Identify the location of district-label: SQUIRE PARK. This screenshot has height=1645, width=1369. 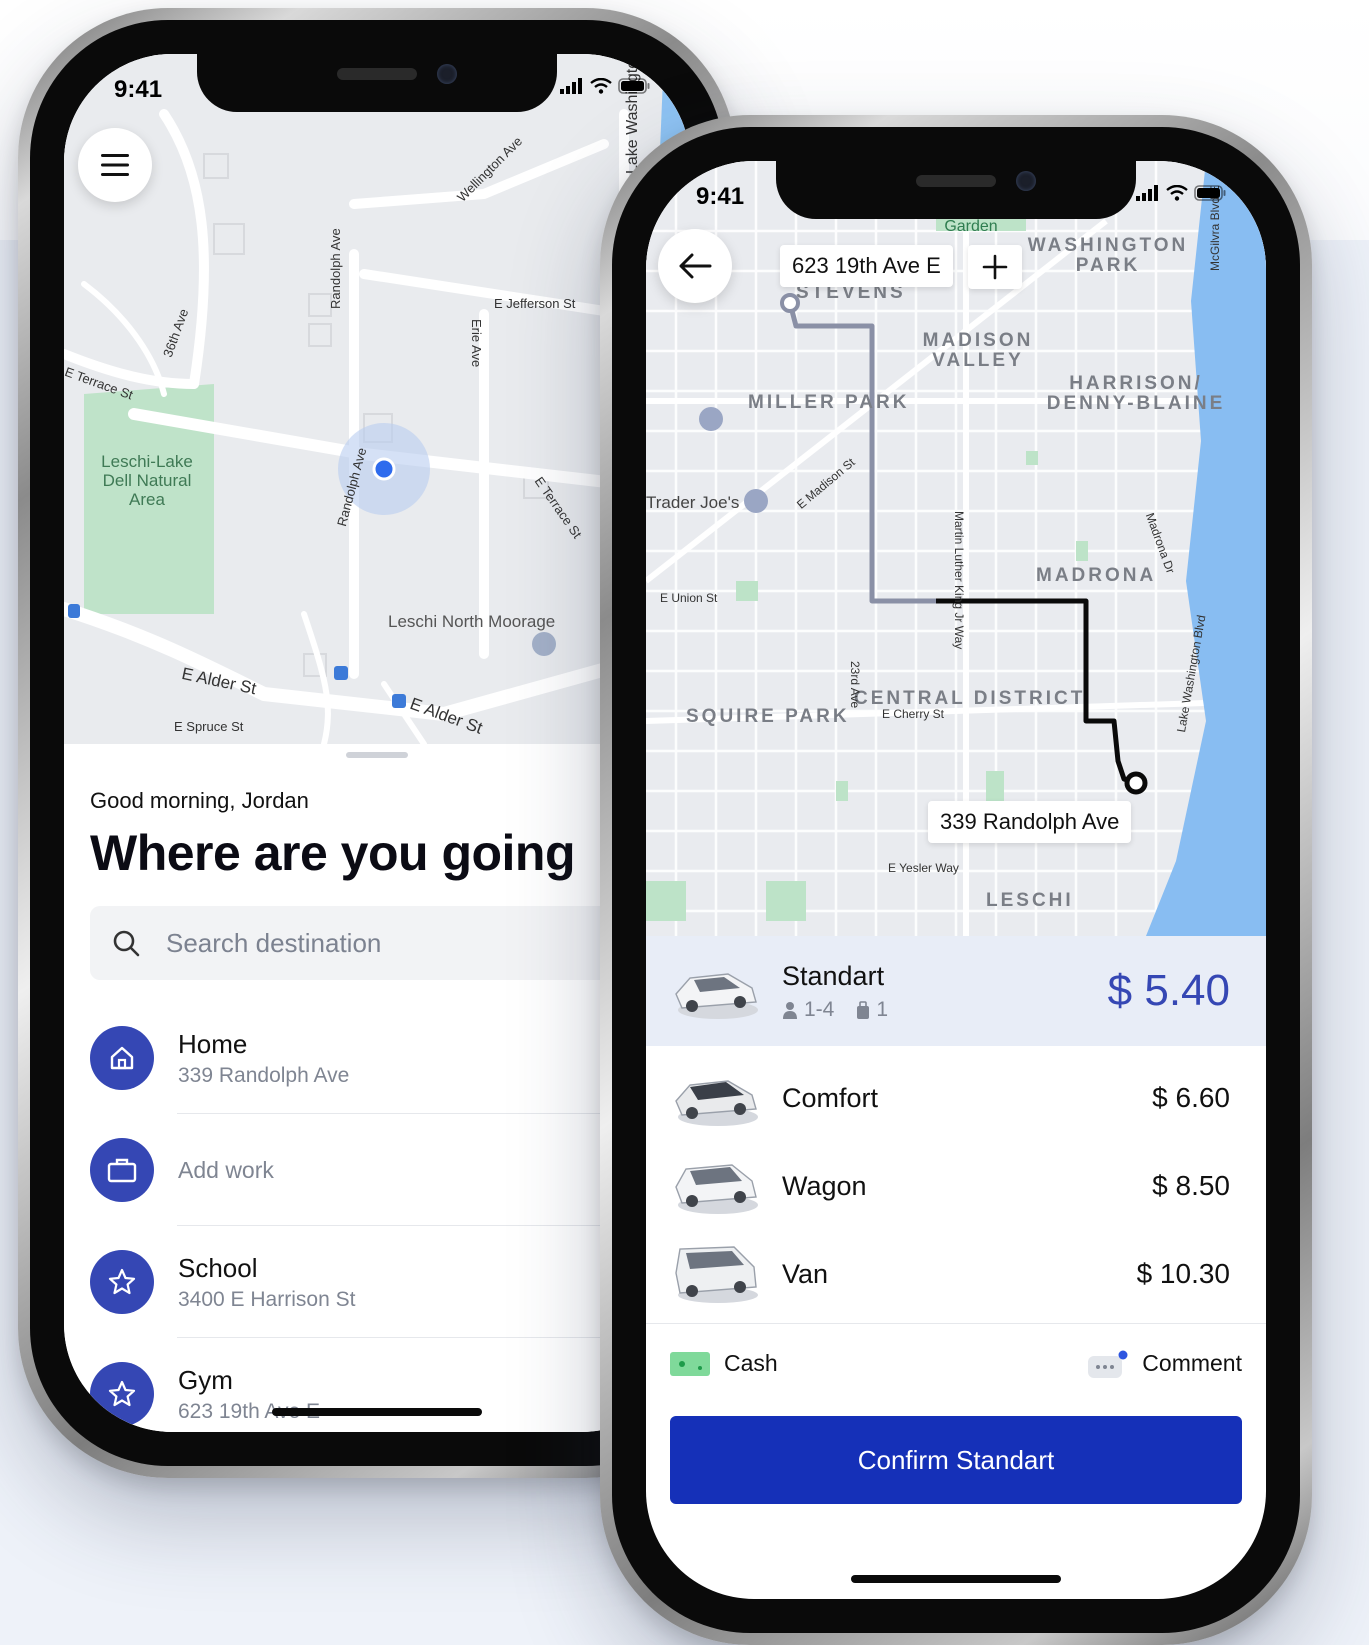
(768, 716).